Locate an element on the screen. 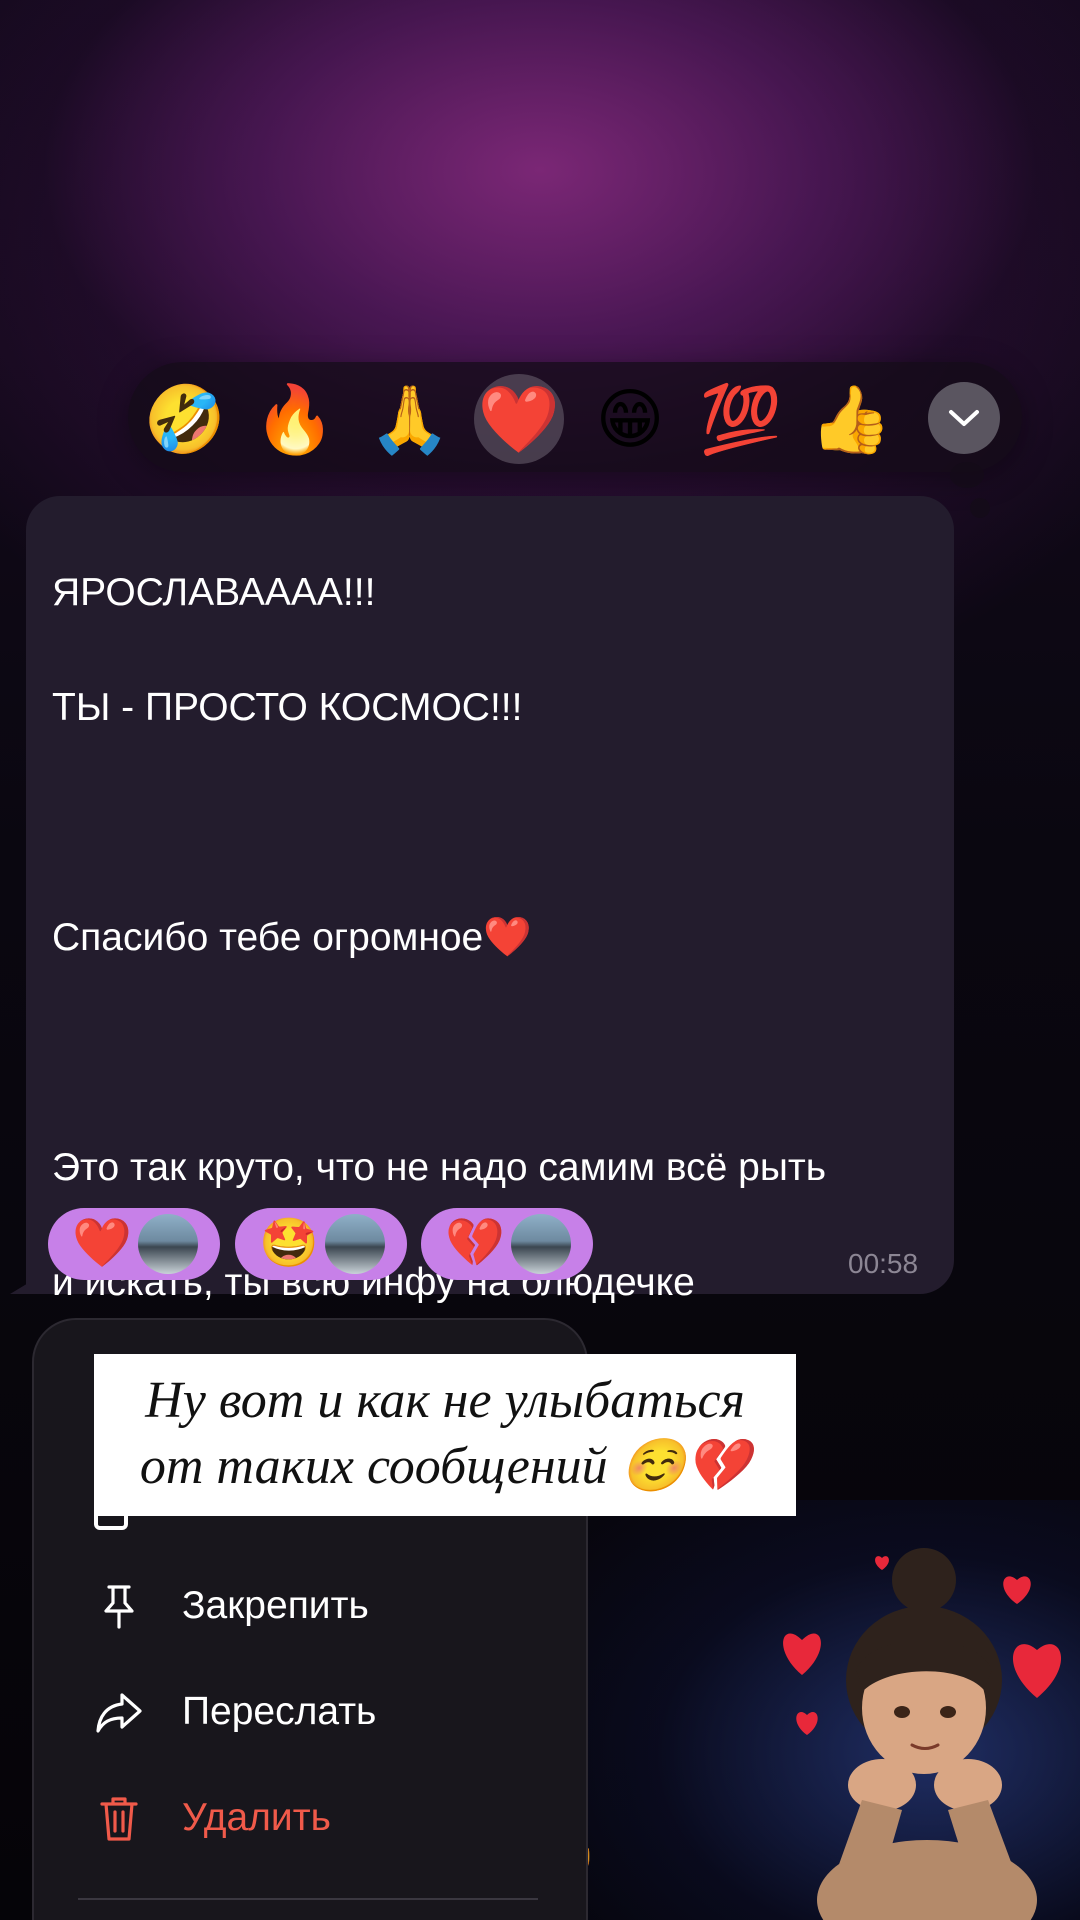 This screenshot has width=1080, height=1920. menu-item-label: Закрепить is located at coordinates (275, 1605).